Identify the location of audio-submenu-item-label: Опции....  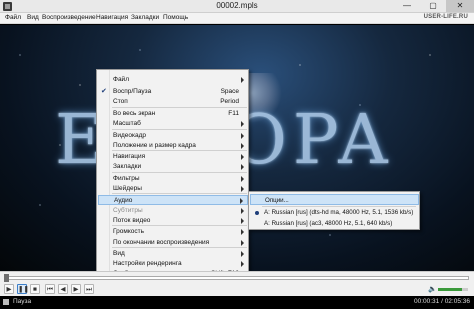
(277, 200).